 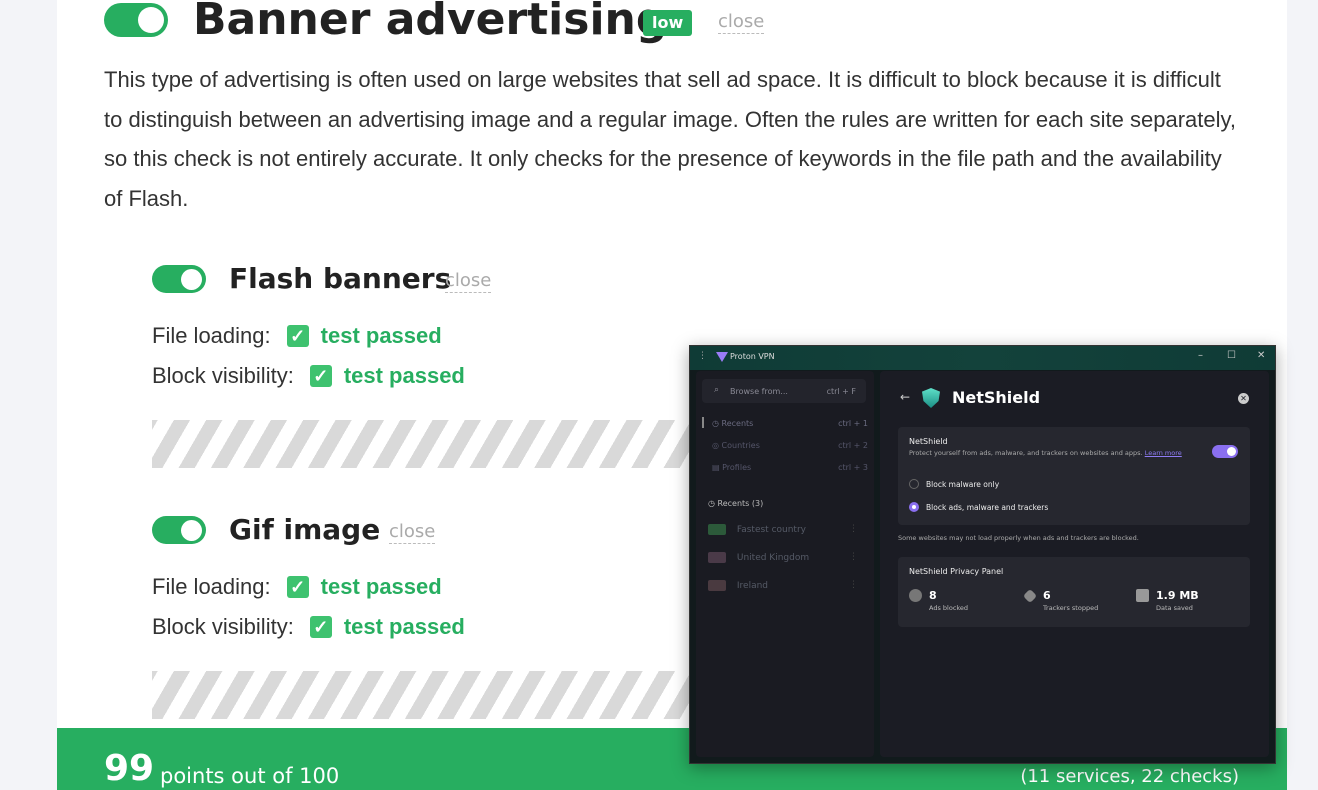 What do you see at coordinates (741, 22) in the screenshot?
I see `section-close-link: close` at bounding box center [741, 22].